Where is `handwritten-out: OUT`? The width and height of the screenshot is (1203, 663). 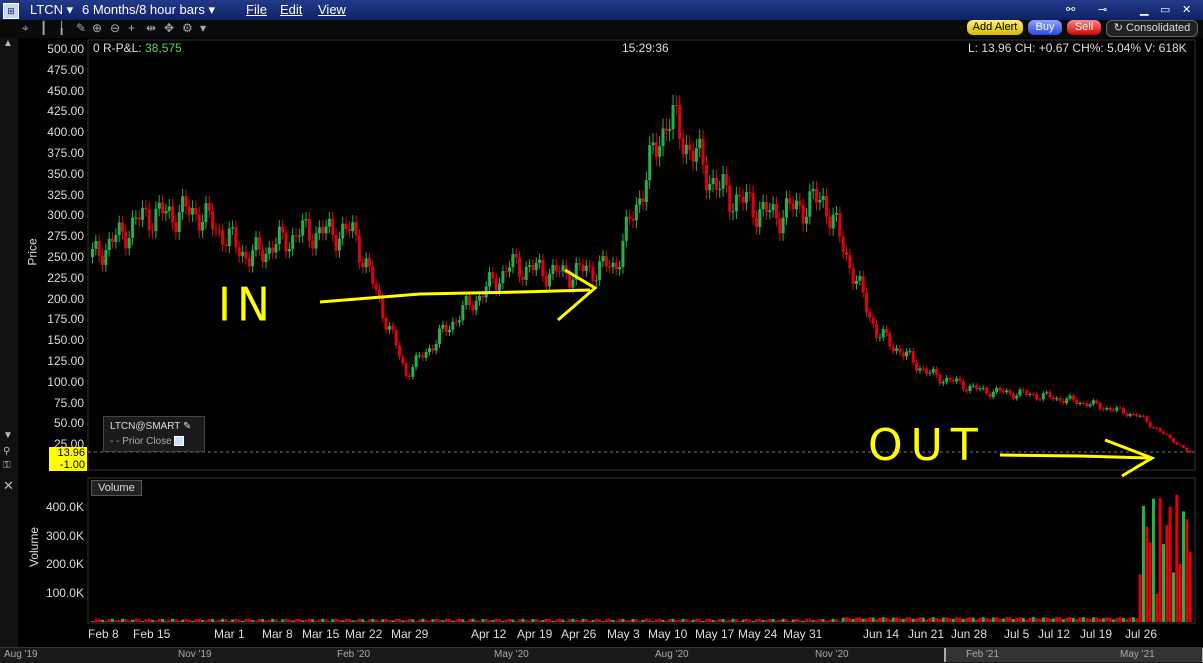
handwritten-out: OUT is located at coordinates (927, 445).